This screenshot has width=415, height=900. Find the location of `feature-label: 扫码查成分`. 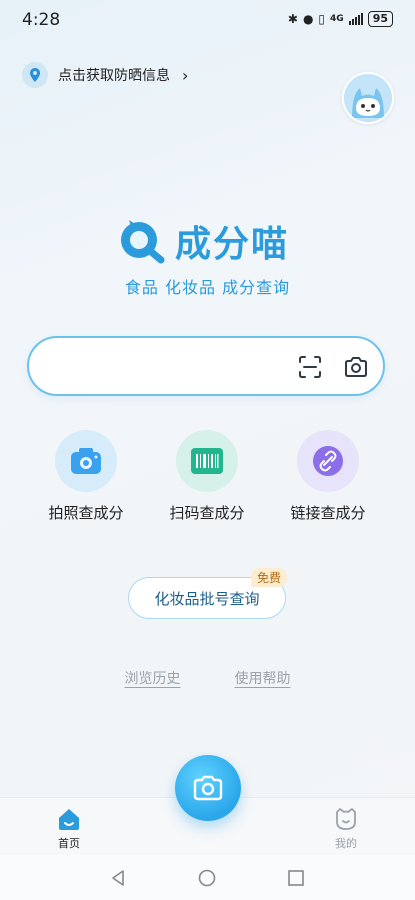

feature-label: 扫码查成分 is located at coordinates (207, 513).